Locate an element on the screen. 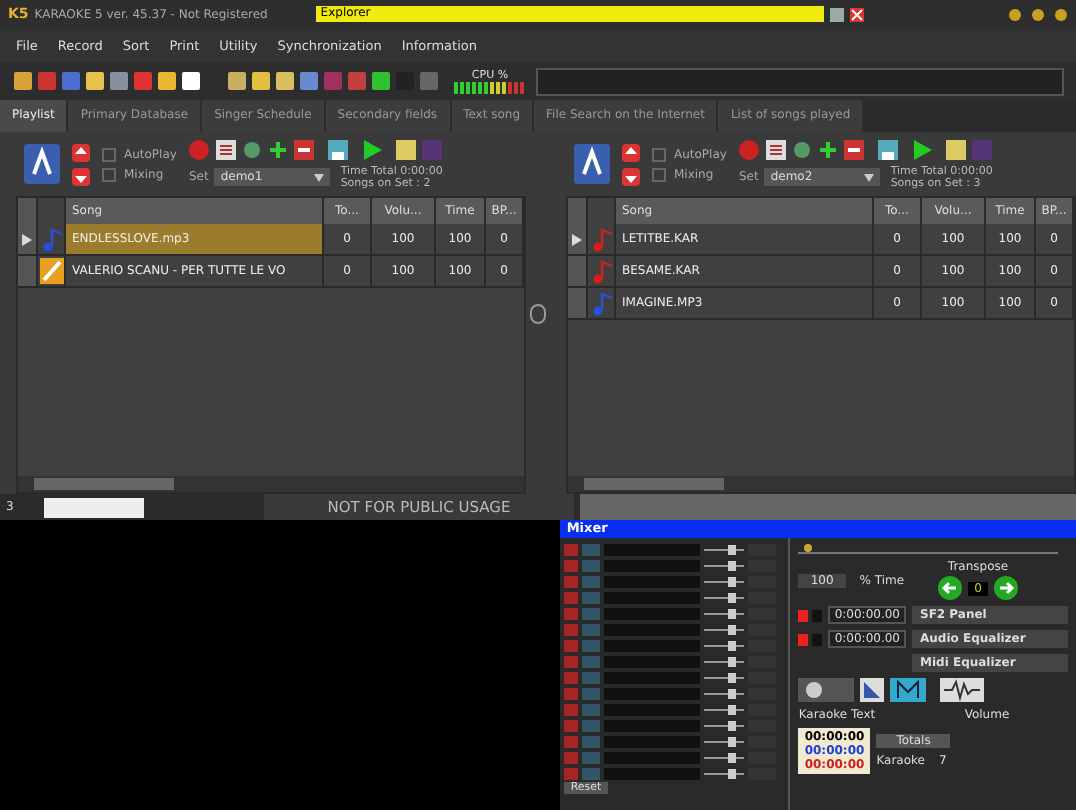  splitter-handle is located at coordinates (538, 313).